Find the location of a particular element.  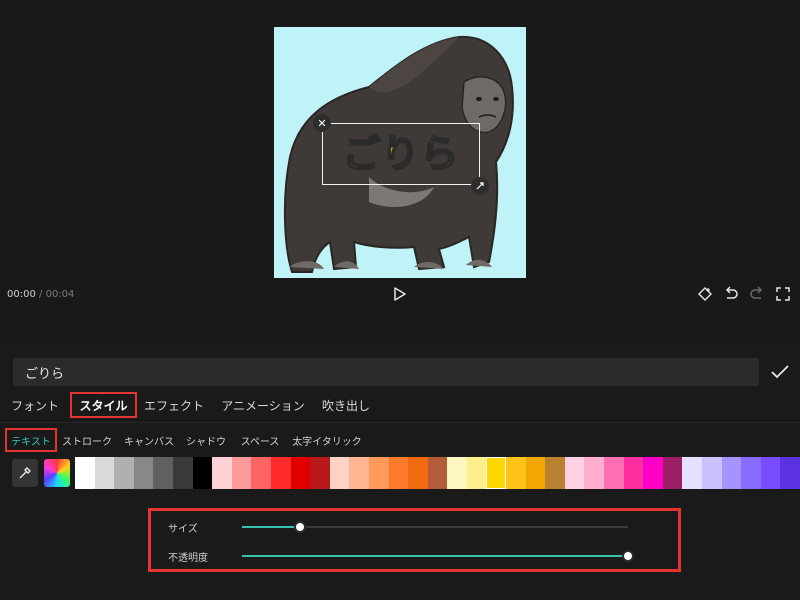

tab-animation: アニメーション is located at coordinates (263, 405).